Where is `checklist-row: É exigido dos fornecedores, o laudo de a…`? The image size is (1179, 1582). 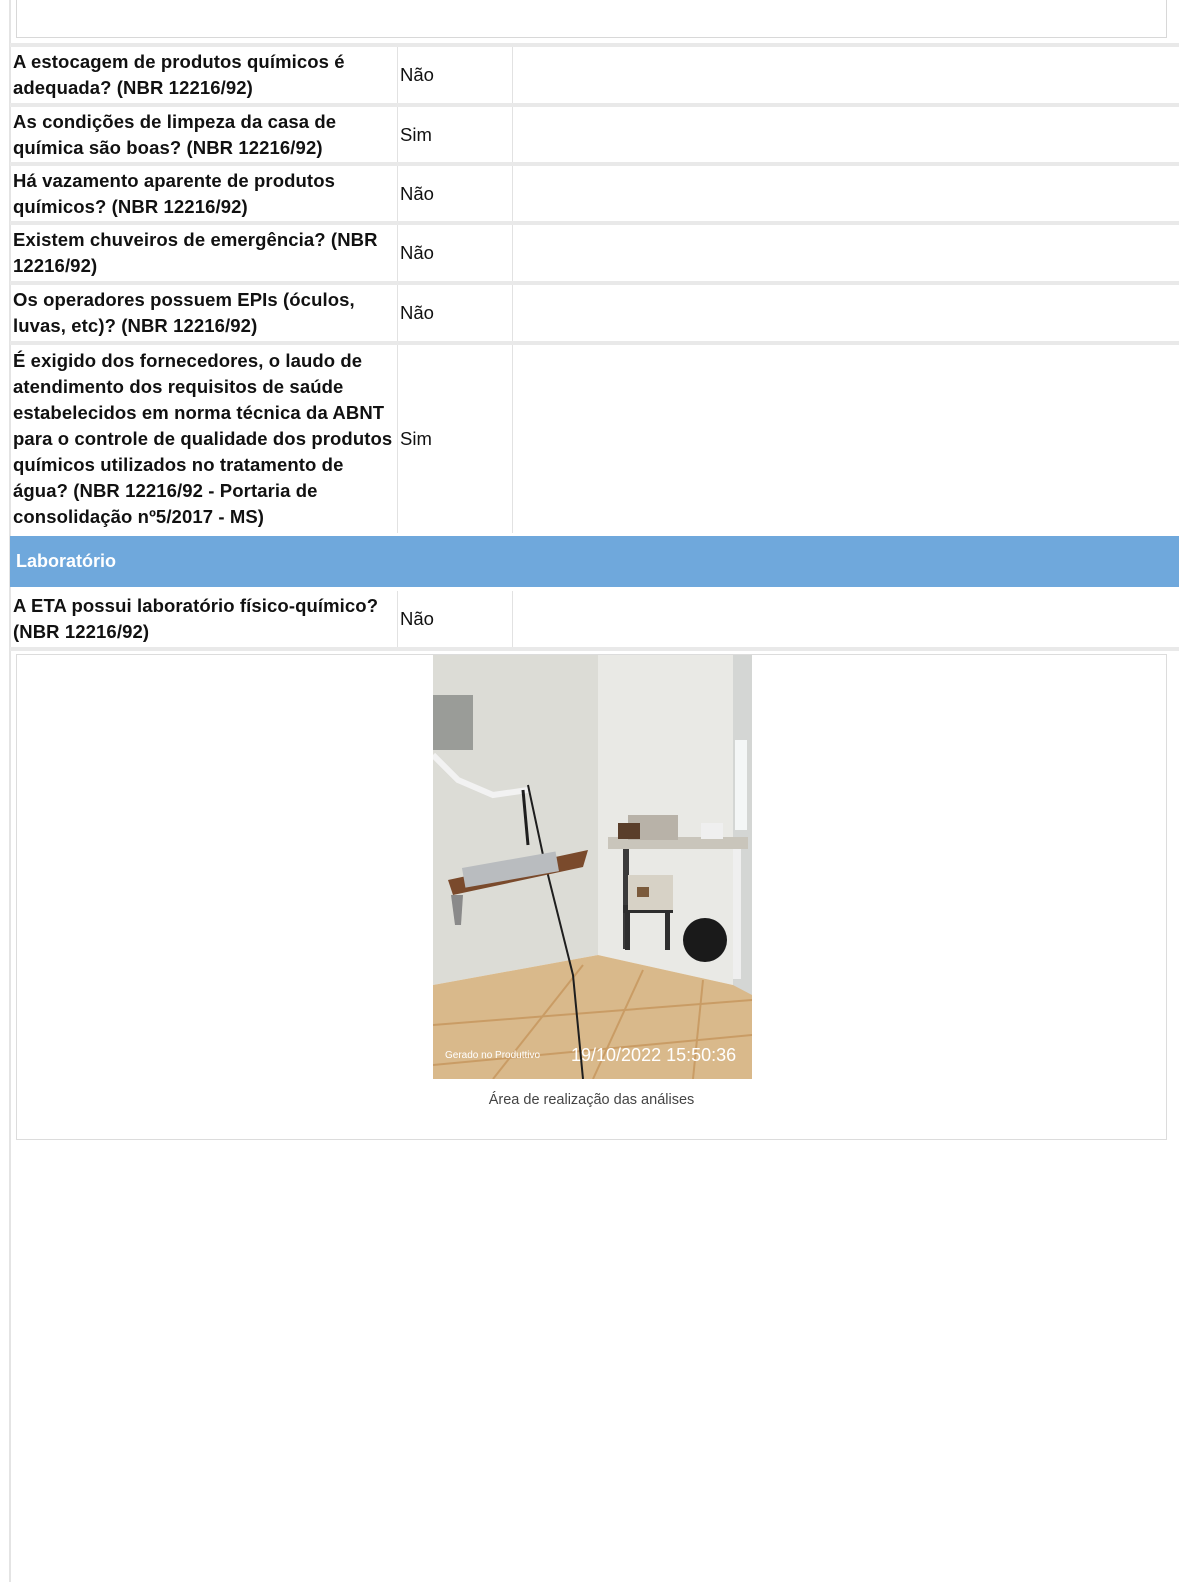
checklist-row: É exigido dos fornecedores, o laudo de a… is located at coordinates (594, 439).